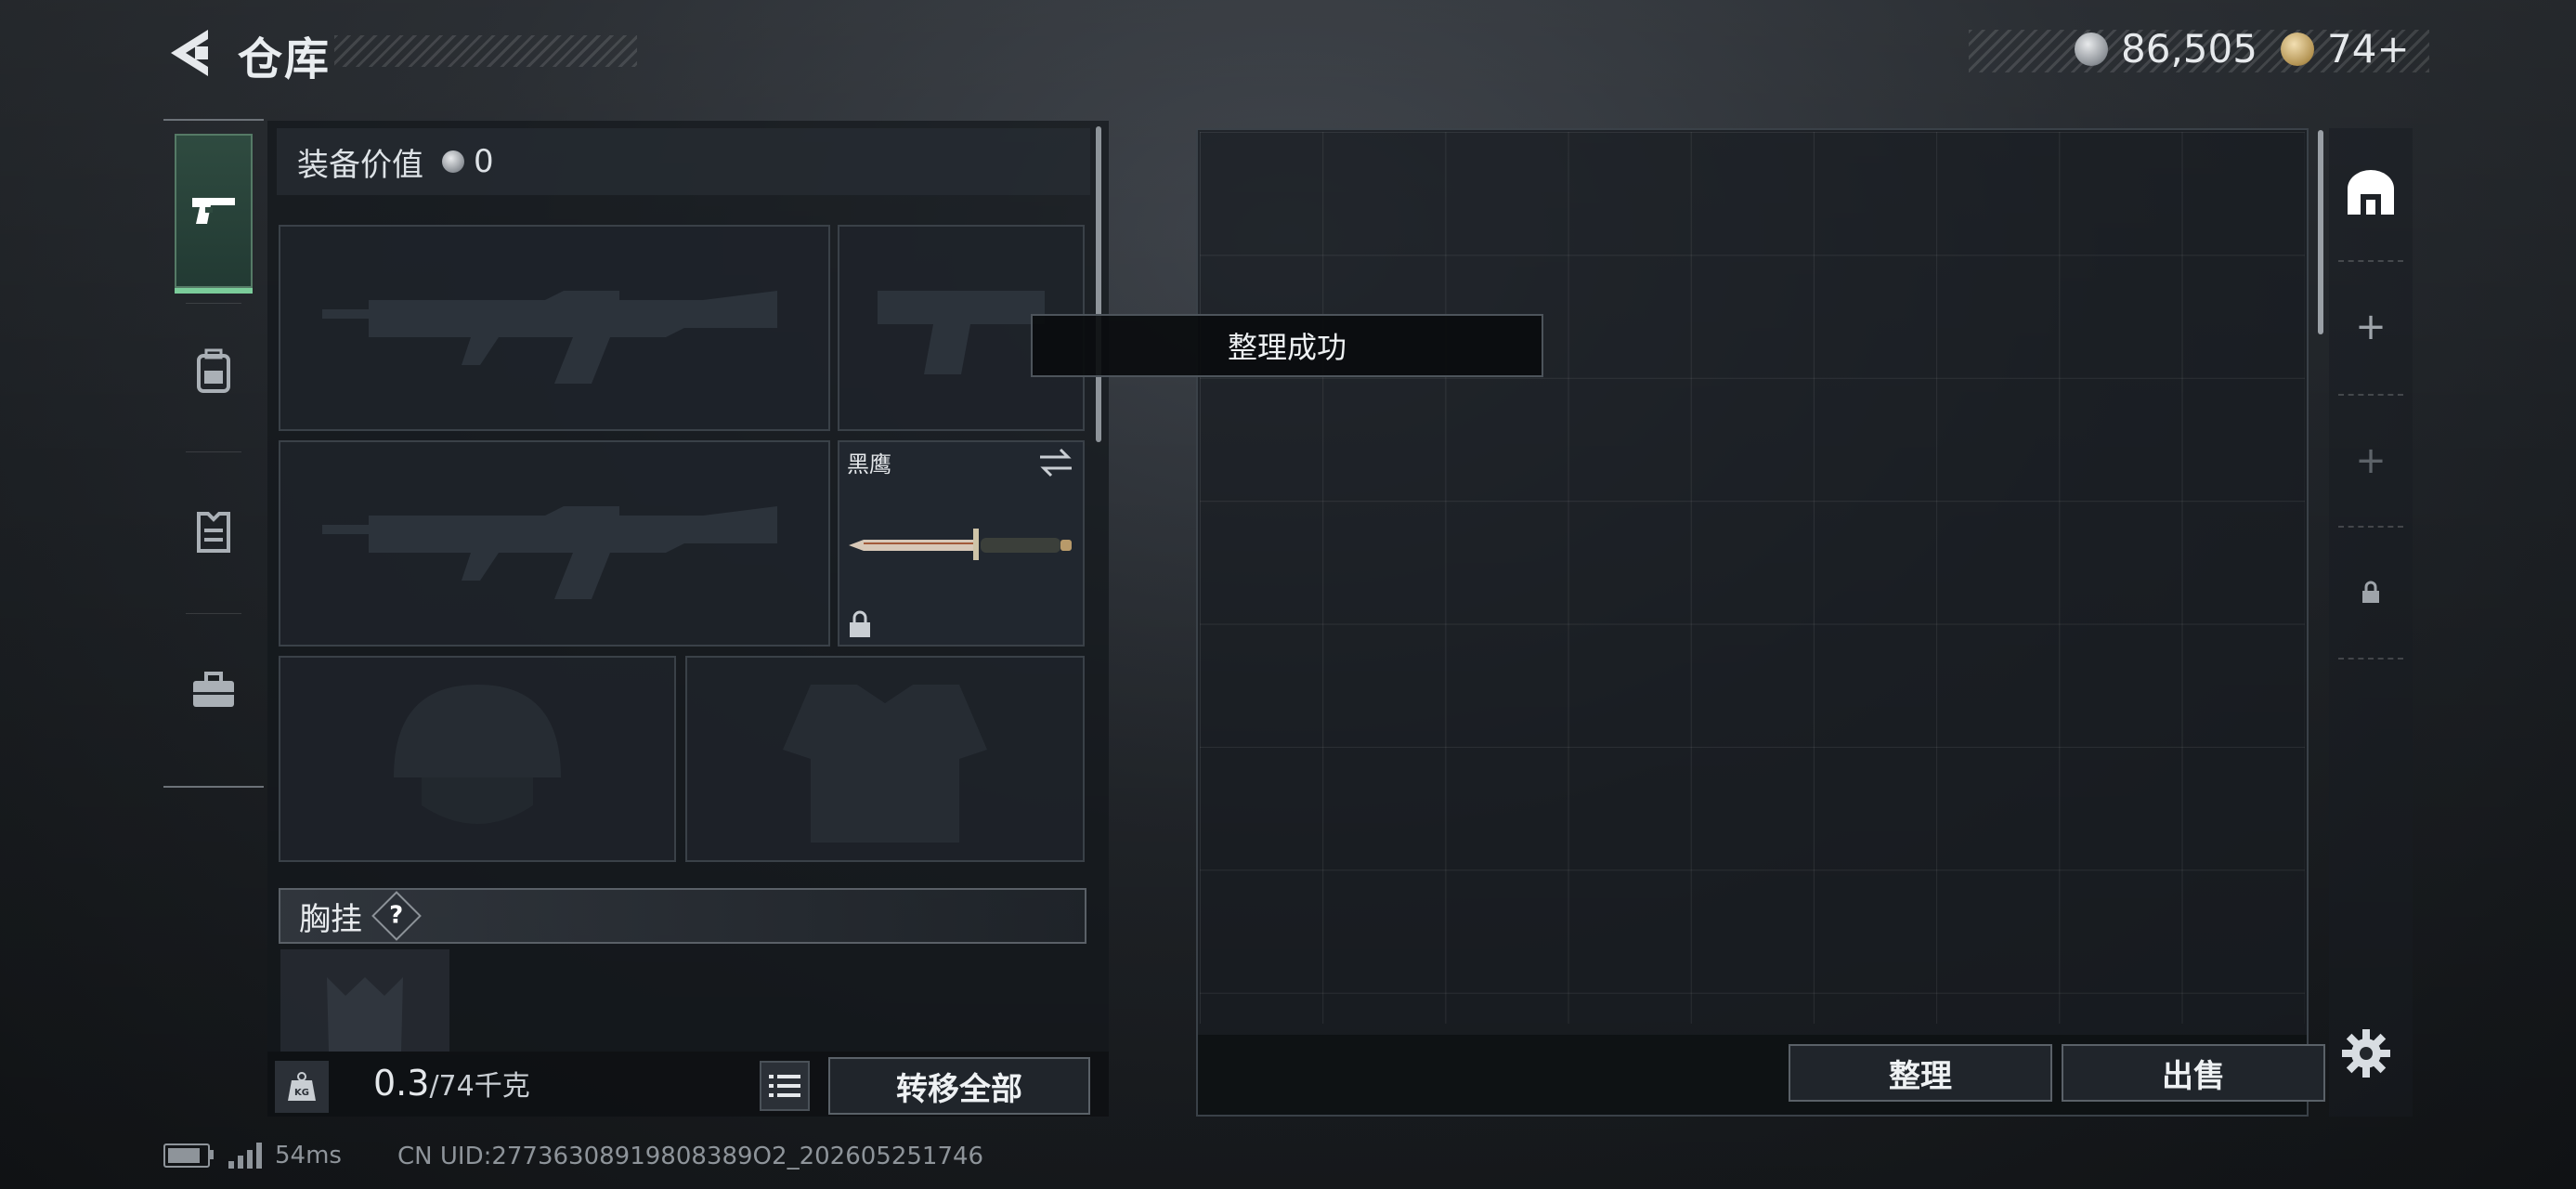  I want to click on armor-silhouette-icon, so click(885, 764).